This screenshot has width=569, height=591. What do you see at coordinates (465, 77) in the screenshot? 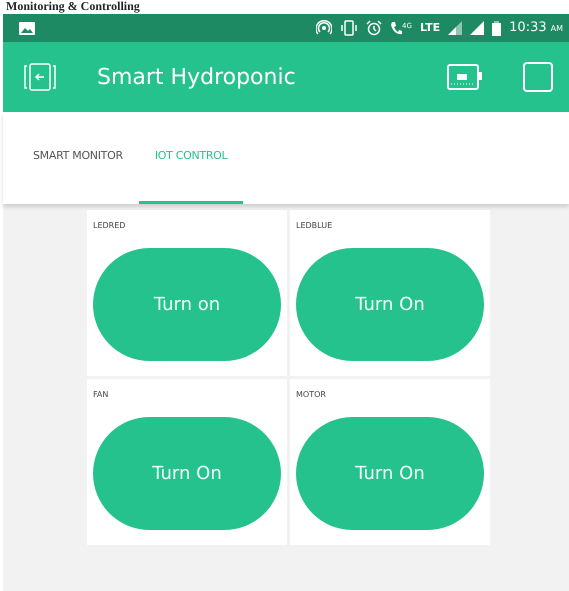
I see `device-board-icon` at bounding box center [465, 77].